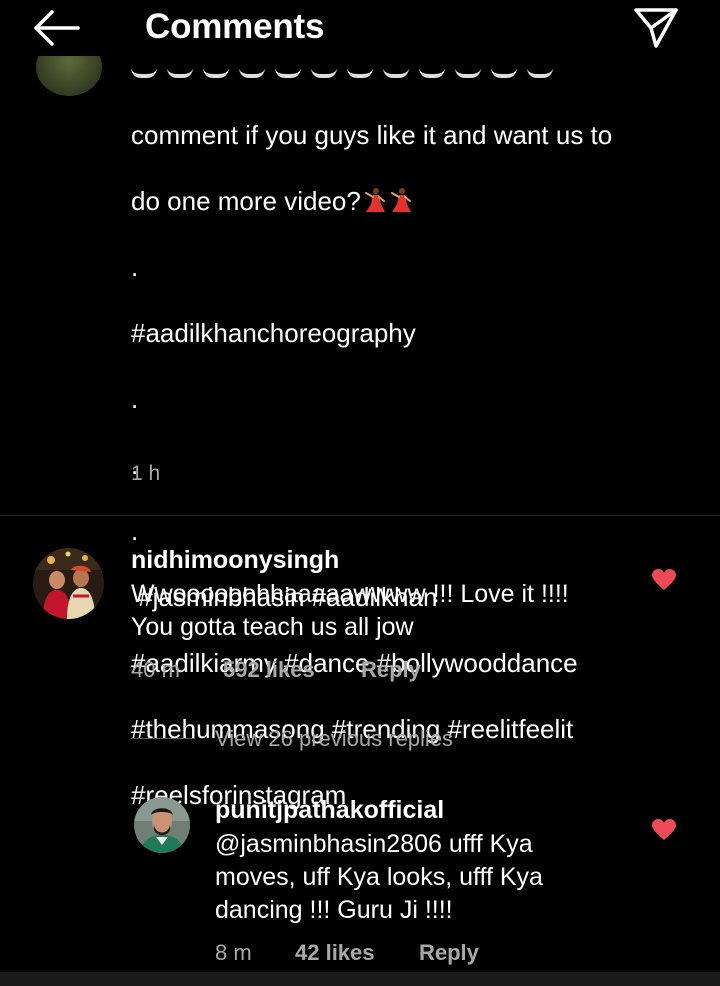 Image resolution: width=720 pixels, height=986 pixels. Describe the element at coordinates (334, 910) in the screenshot. I see `reply-line: dancing !!! Guru Ji !!!!` at that location.